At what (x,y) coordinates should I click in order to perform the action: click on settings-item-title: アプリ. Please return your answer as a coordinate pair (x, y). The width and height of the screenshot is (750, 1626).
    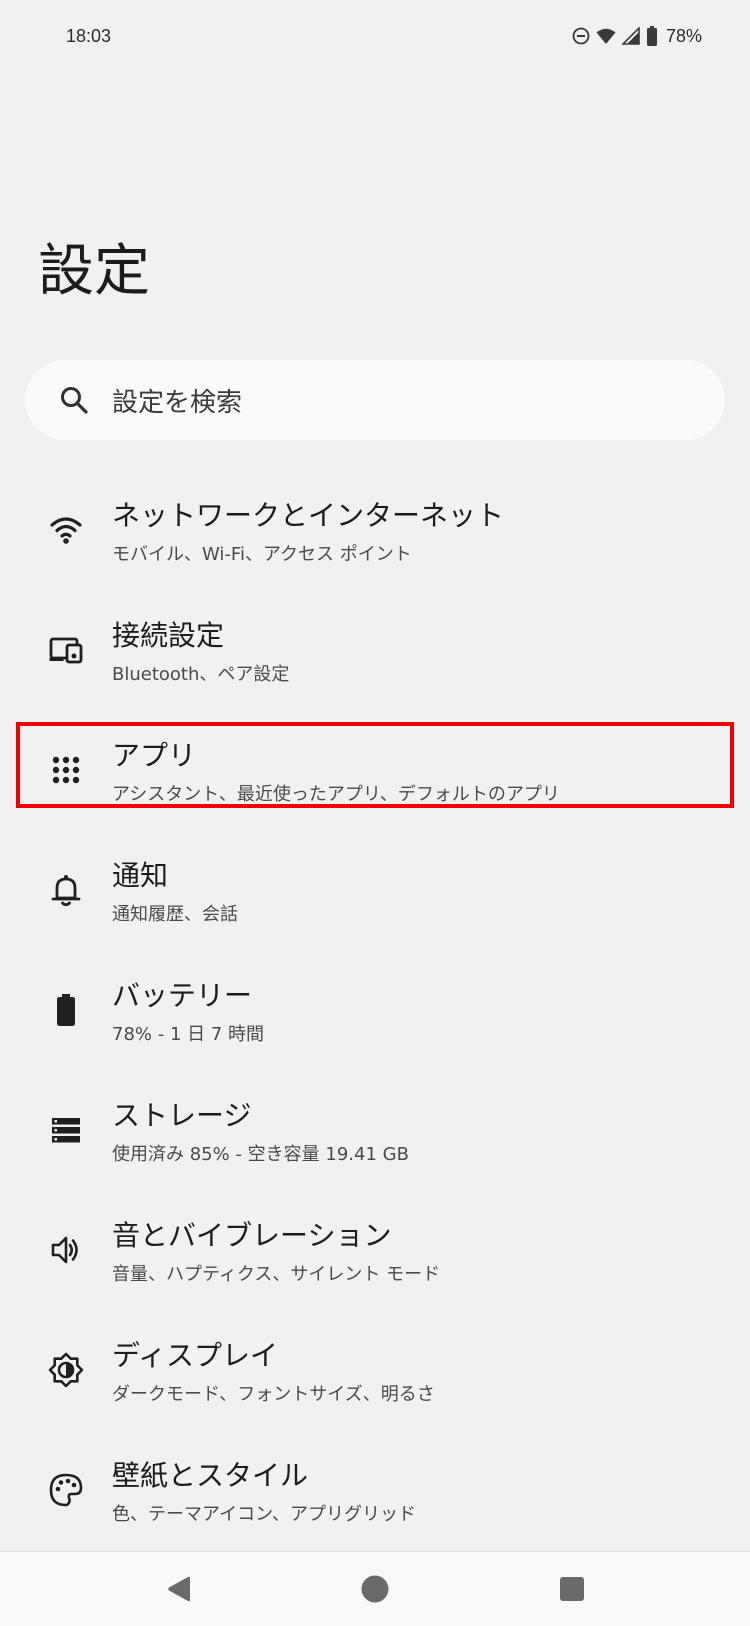
    Looking at the image, I should click on (154, 755).